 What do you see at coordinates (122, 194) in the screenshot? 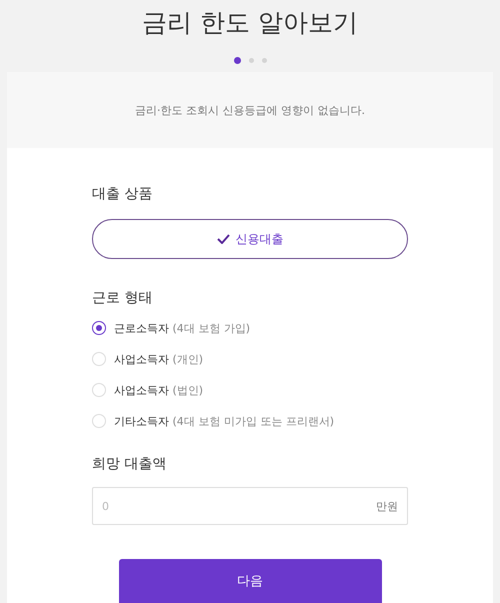
I see `section-label: 대출 상품` at bounding box center [122, 194].